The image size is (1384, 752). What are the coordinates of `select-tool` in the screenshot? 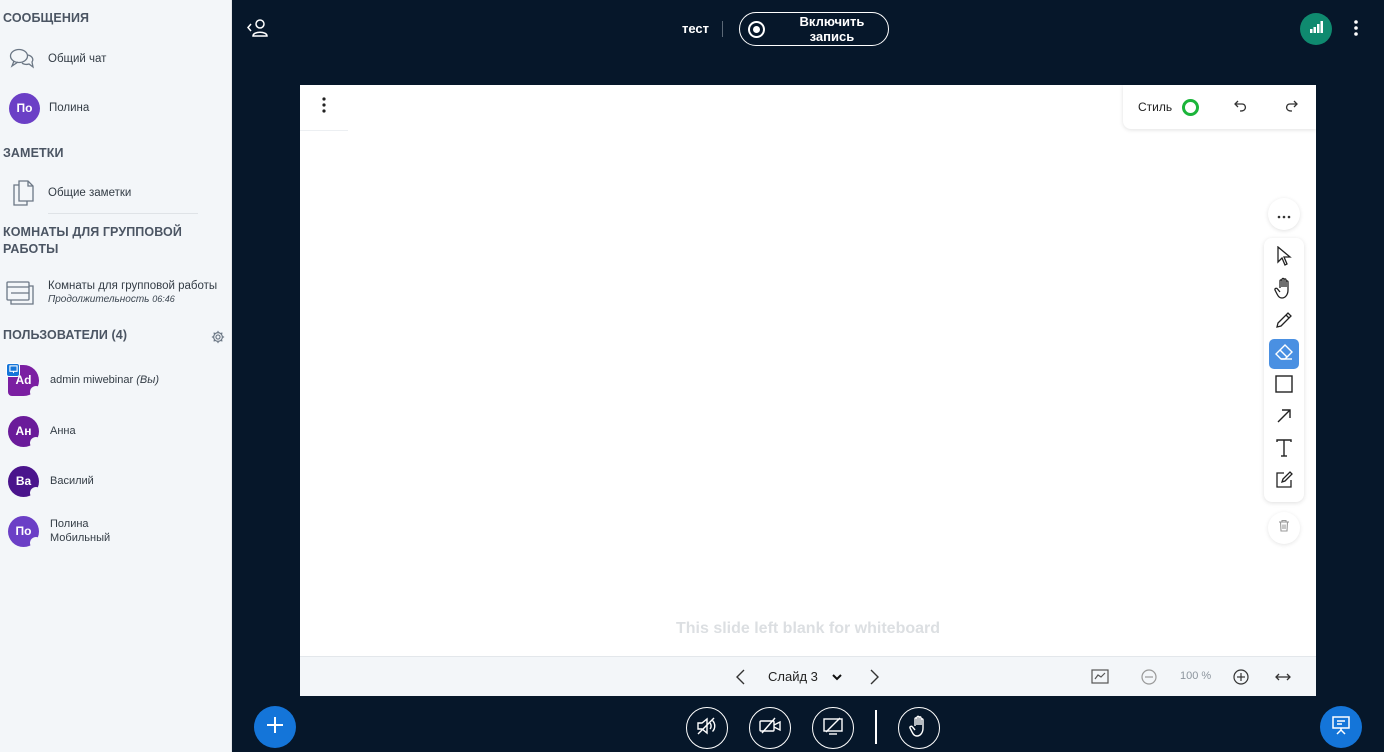 It's located at (1284, 258).